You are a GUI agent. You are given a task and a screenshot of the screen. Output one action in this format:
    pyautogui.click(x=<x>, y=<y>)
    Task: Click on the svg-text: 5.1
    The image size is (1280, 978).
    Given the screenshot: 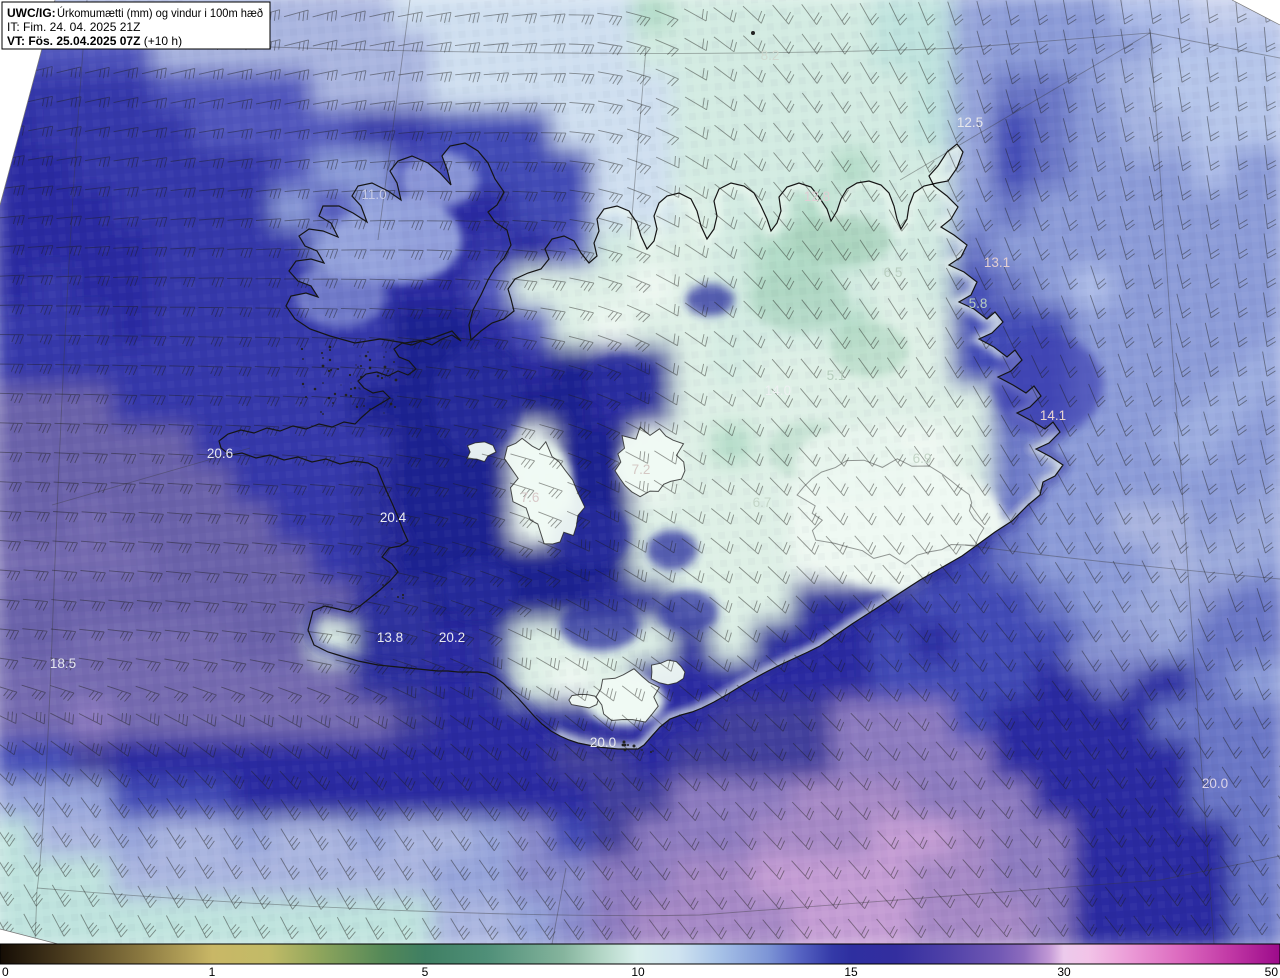 What is the action you would take?
    pyautogui.click(x=836, y=375)
    